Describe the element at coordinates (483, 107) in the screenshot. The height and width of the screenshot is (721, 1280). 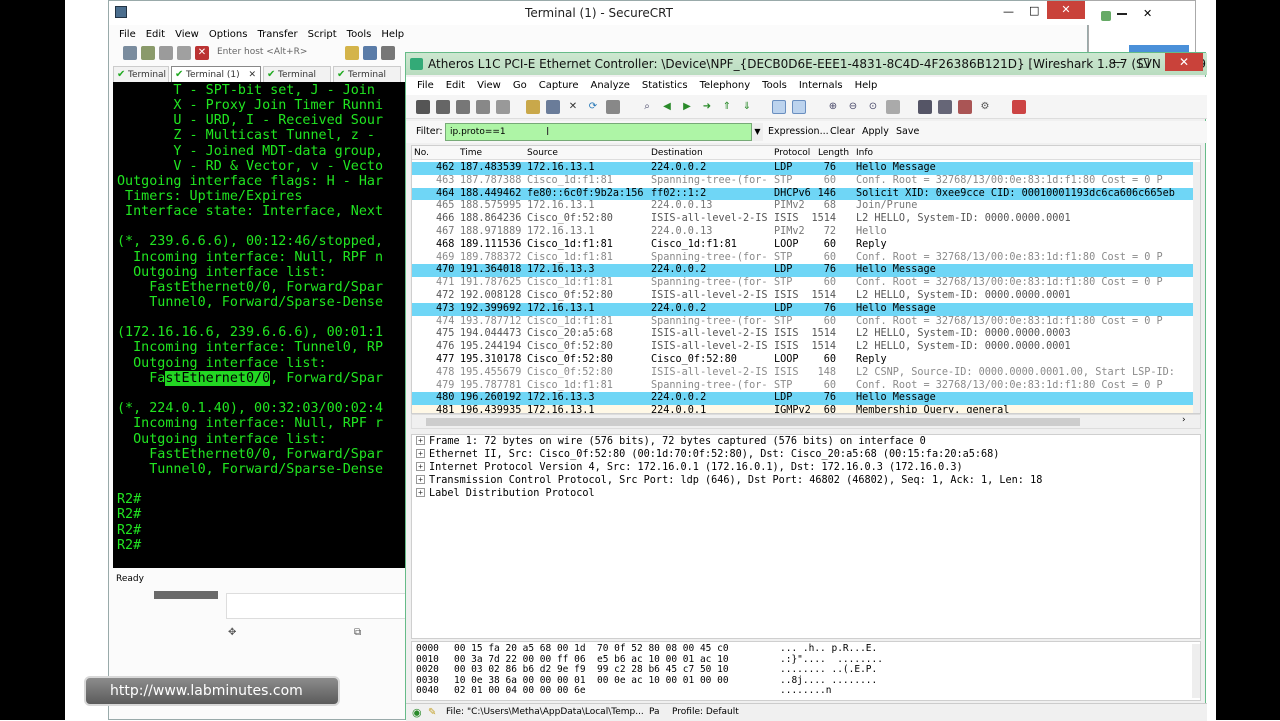
I see `stop-capture-icon` at that location.